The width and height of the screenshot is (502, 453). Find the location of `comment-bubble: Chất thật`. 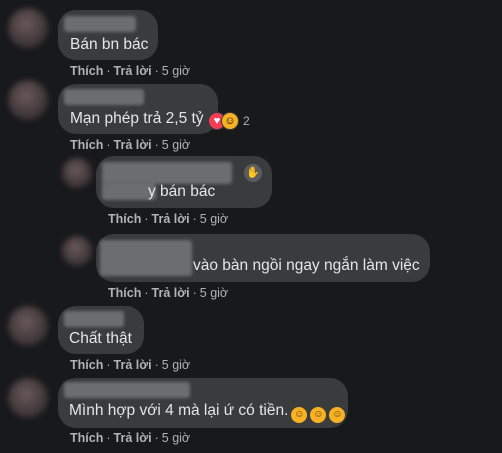

comment-bubble: Chất thật is located at coordinates (101, 330).